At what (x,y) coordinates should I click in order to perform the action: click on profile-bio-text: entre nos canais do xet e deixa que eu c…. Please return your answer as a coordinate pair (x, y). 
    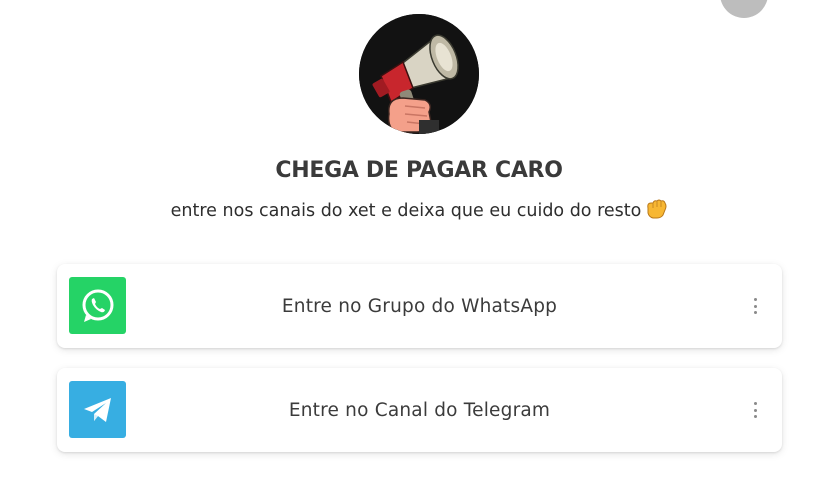
    Looking at the image, I should click on (406, 211).